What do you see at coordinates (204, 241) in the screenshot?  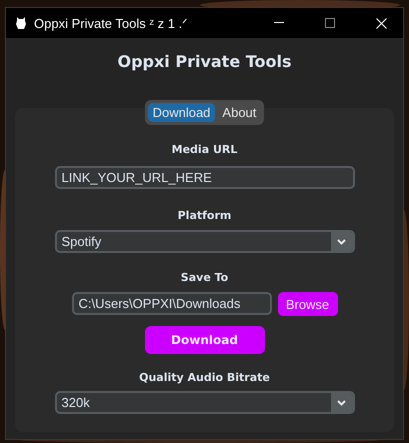 I see `platform-dropdown: Spotify` at bounding box center [204, 241].